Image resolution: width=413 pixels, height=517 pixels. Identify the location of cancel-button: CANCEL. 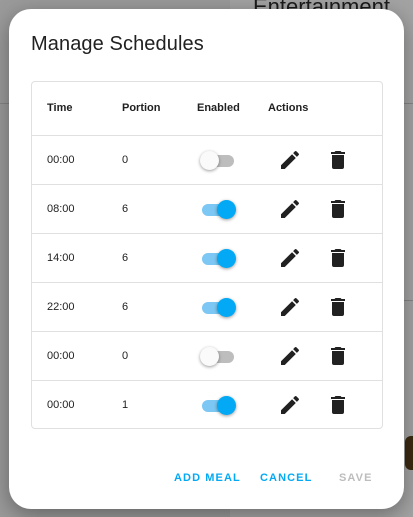
(286, 478).